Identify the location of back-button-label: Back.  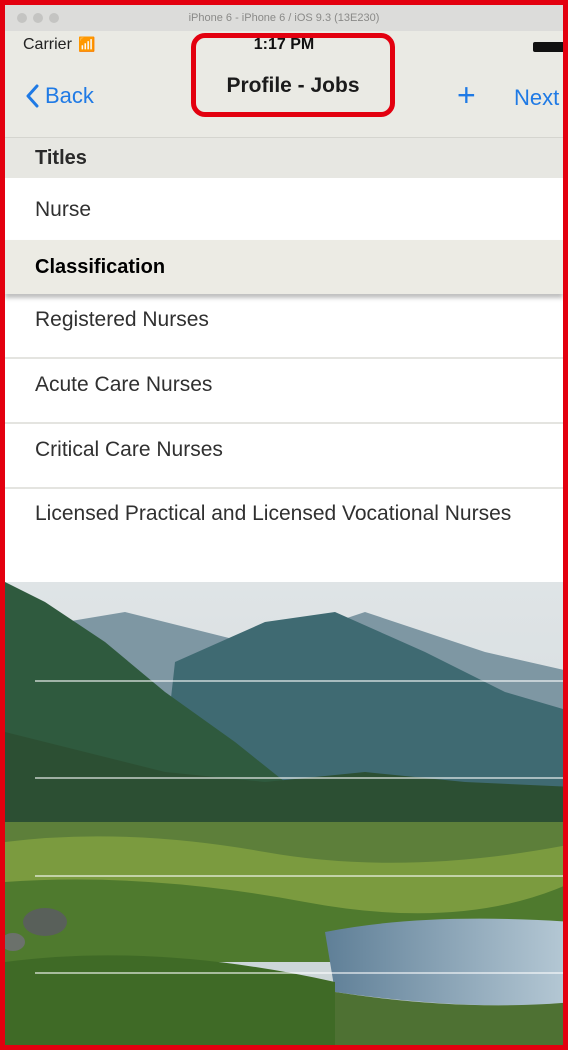
(69, 95).